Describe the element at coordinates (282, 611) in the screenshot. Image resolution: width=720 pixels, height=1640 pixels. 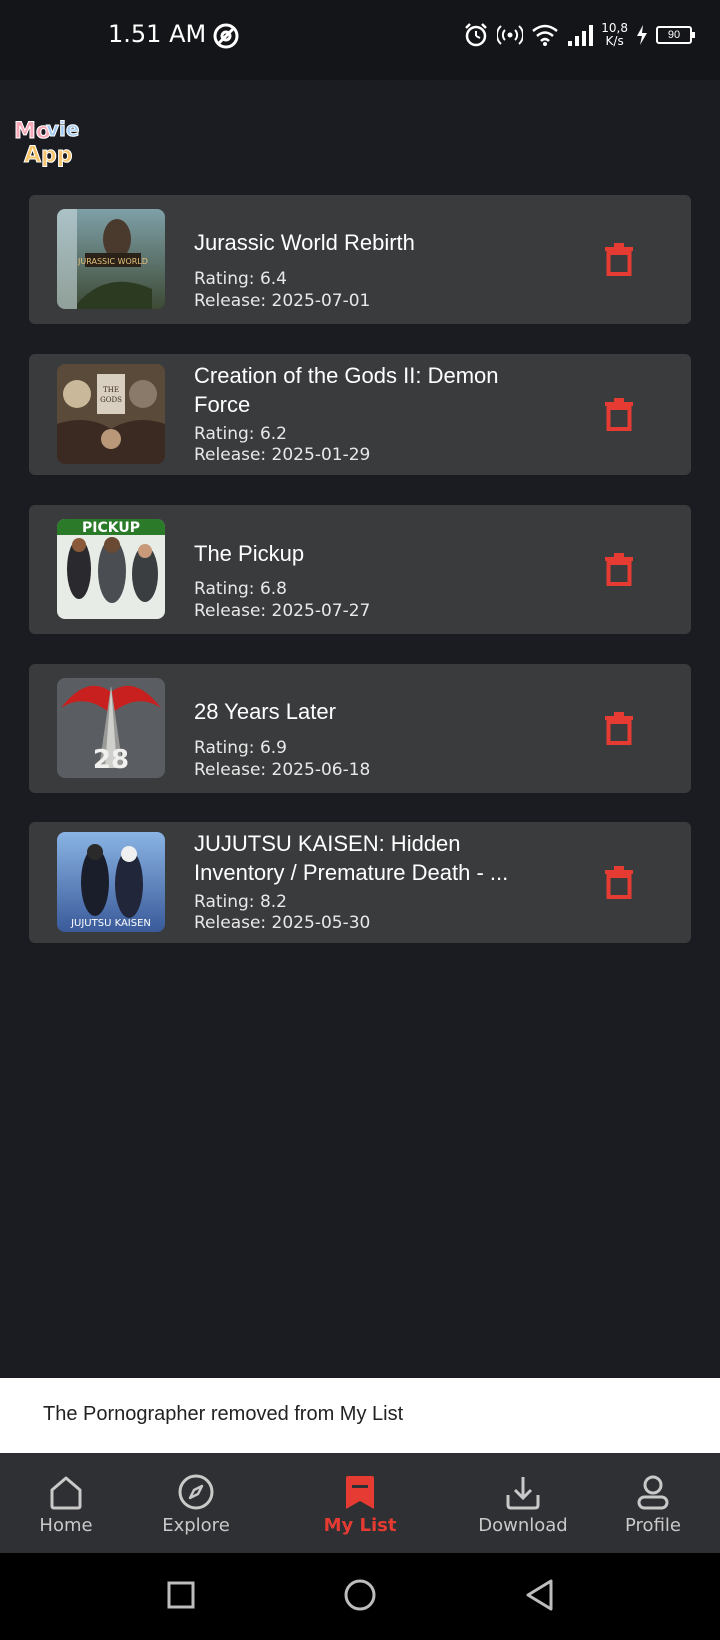
I see `movie-release: Release: 2025-07-27` at that location.